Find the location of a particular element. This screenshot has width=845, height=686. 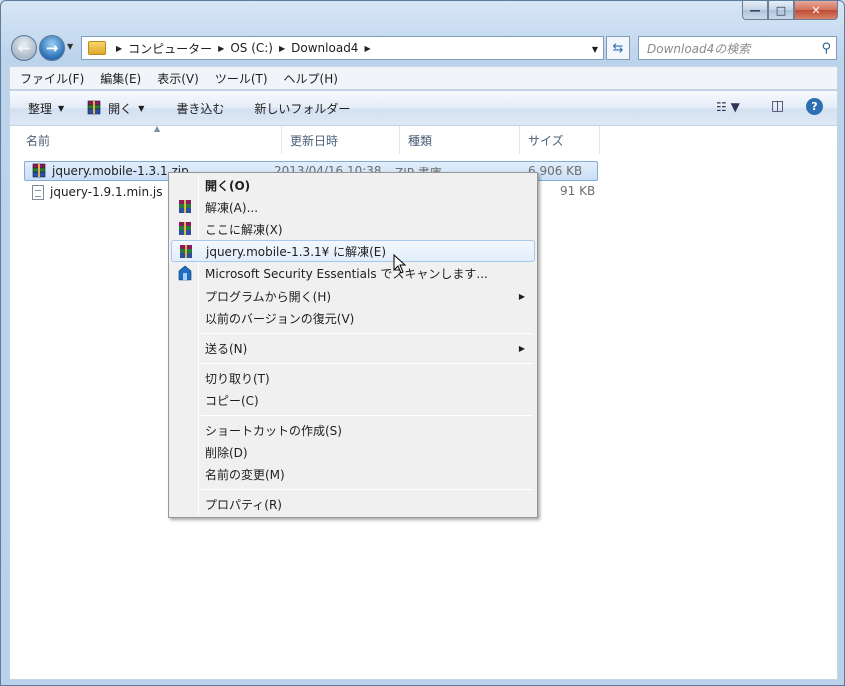

menu-view: 表示(V) is located at coordinates (178, 78).